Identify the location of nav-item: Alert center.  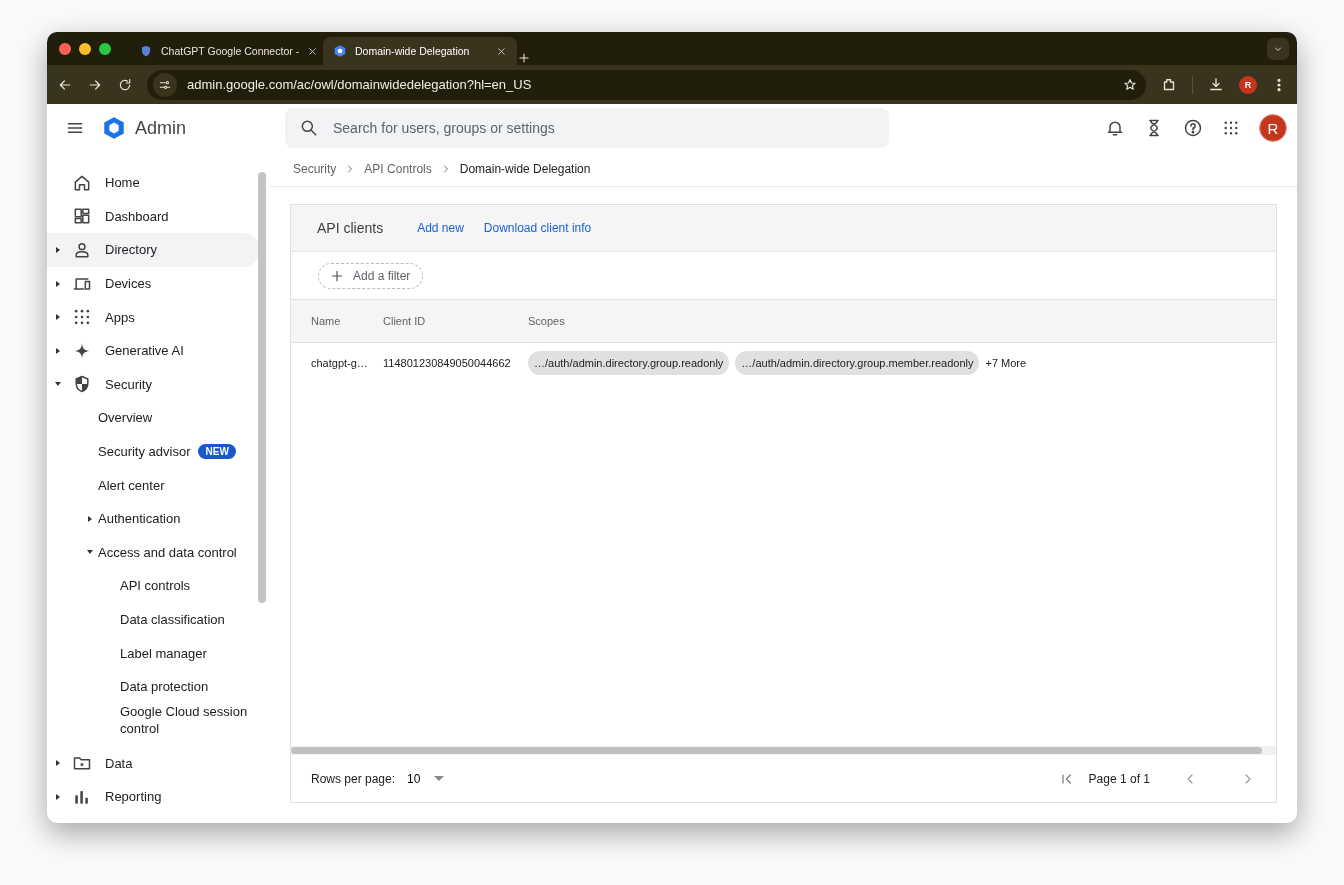
(153, 485).